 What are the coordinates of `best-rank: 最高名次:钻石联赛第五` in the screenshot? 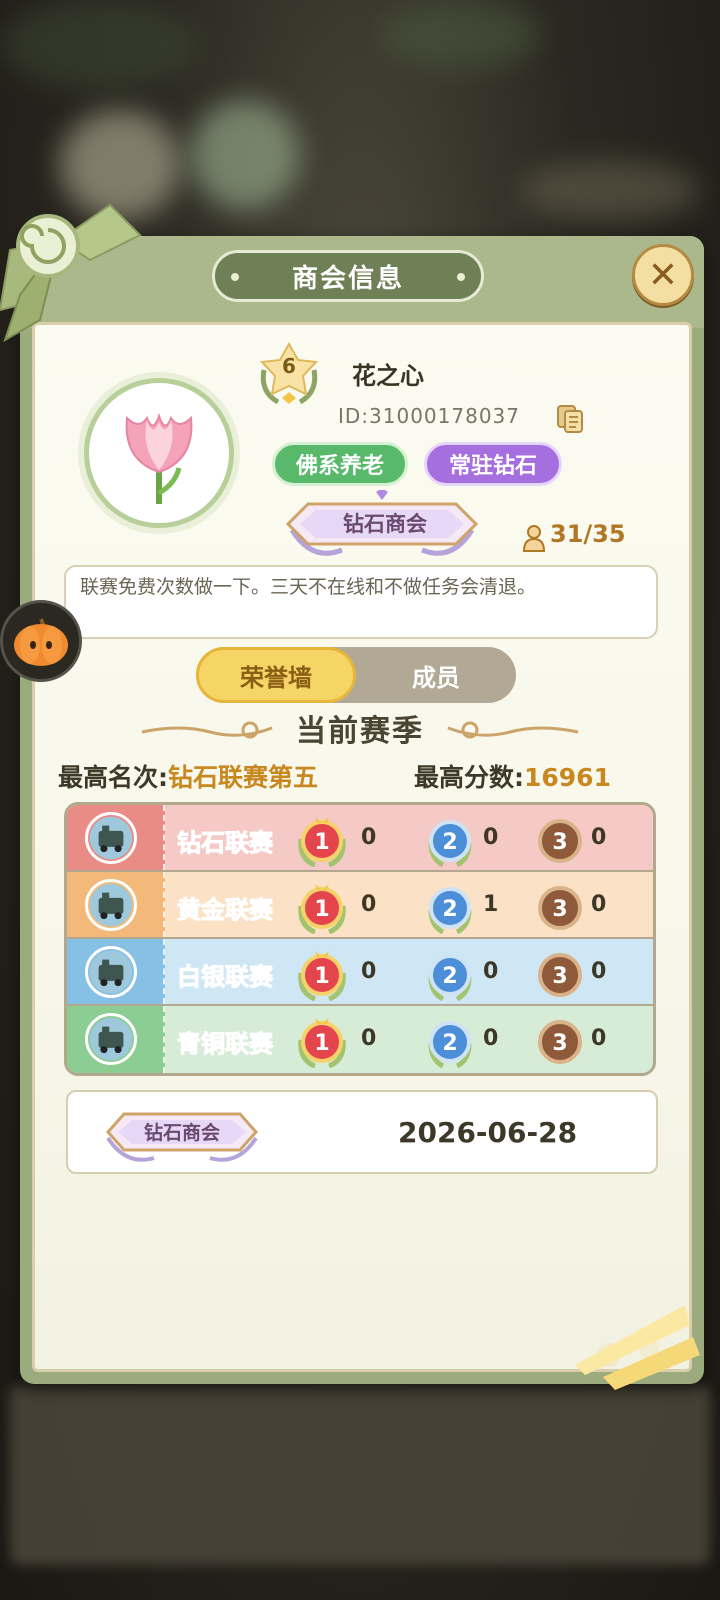 It's located at (188, 776).